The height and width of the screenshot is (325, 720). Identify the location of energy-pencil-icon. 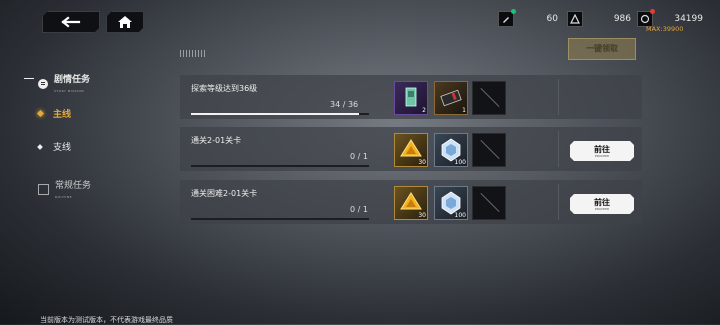
(507, 18).